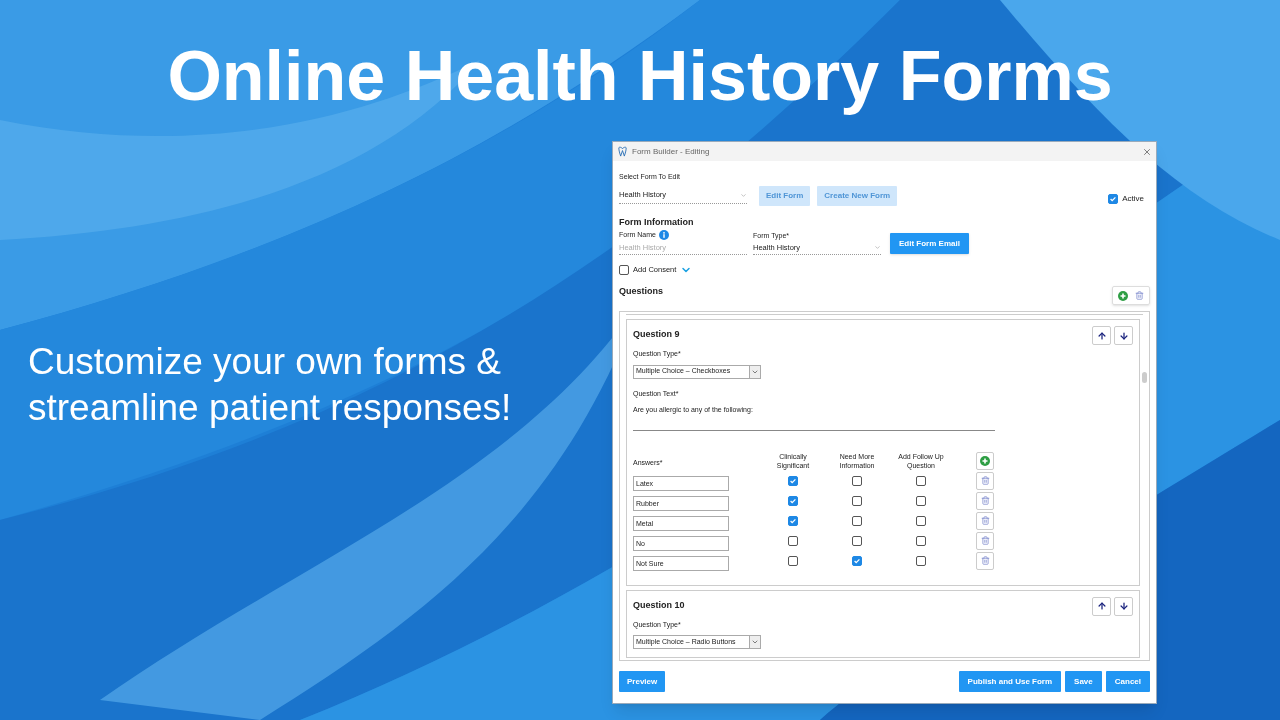 The width and height of the screenshot is (1280, 720). I want to click on headline: Online Health History Forms, so click(640, 76).